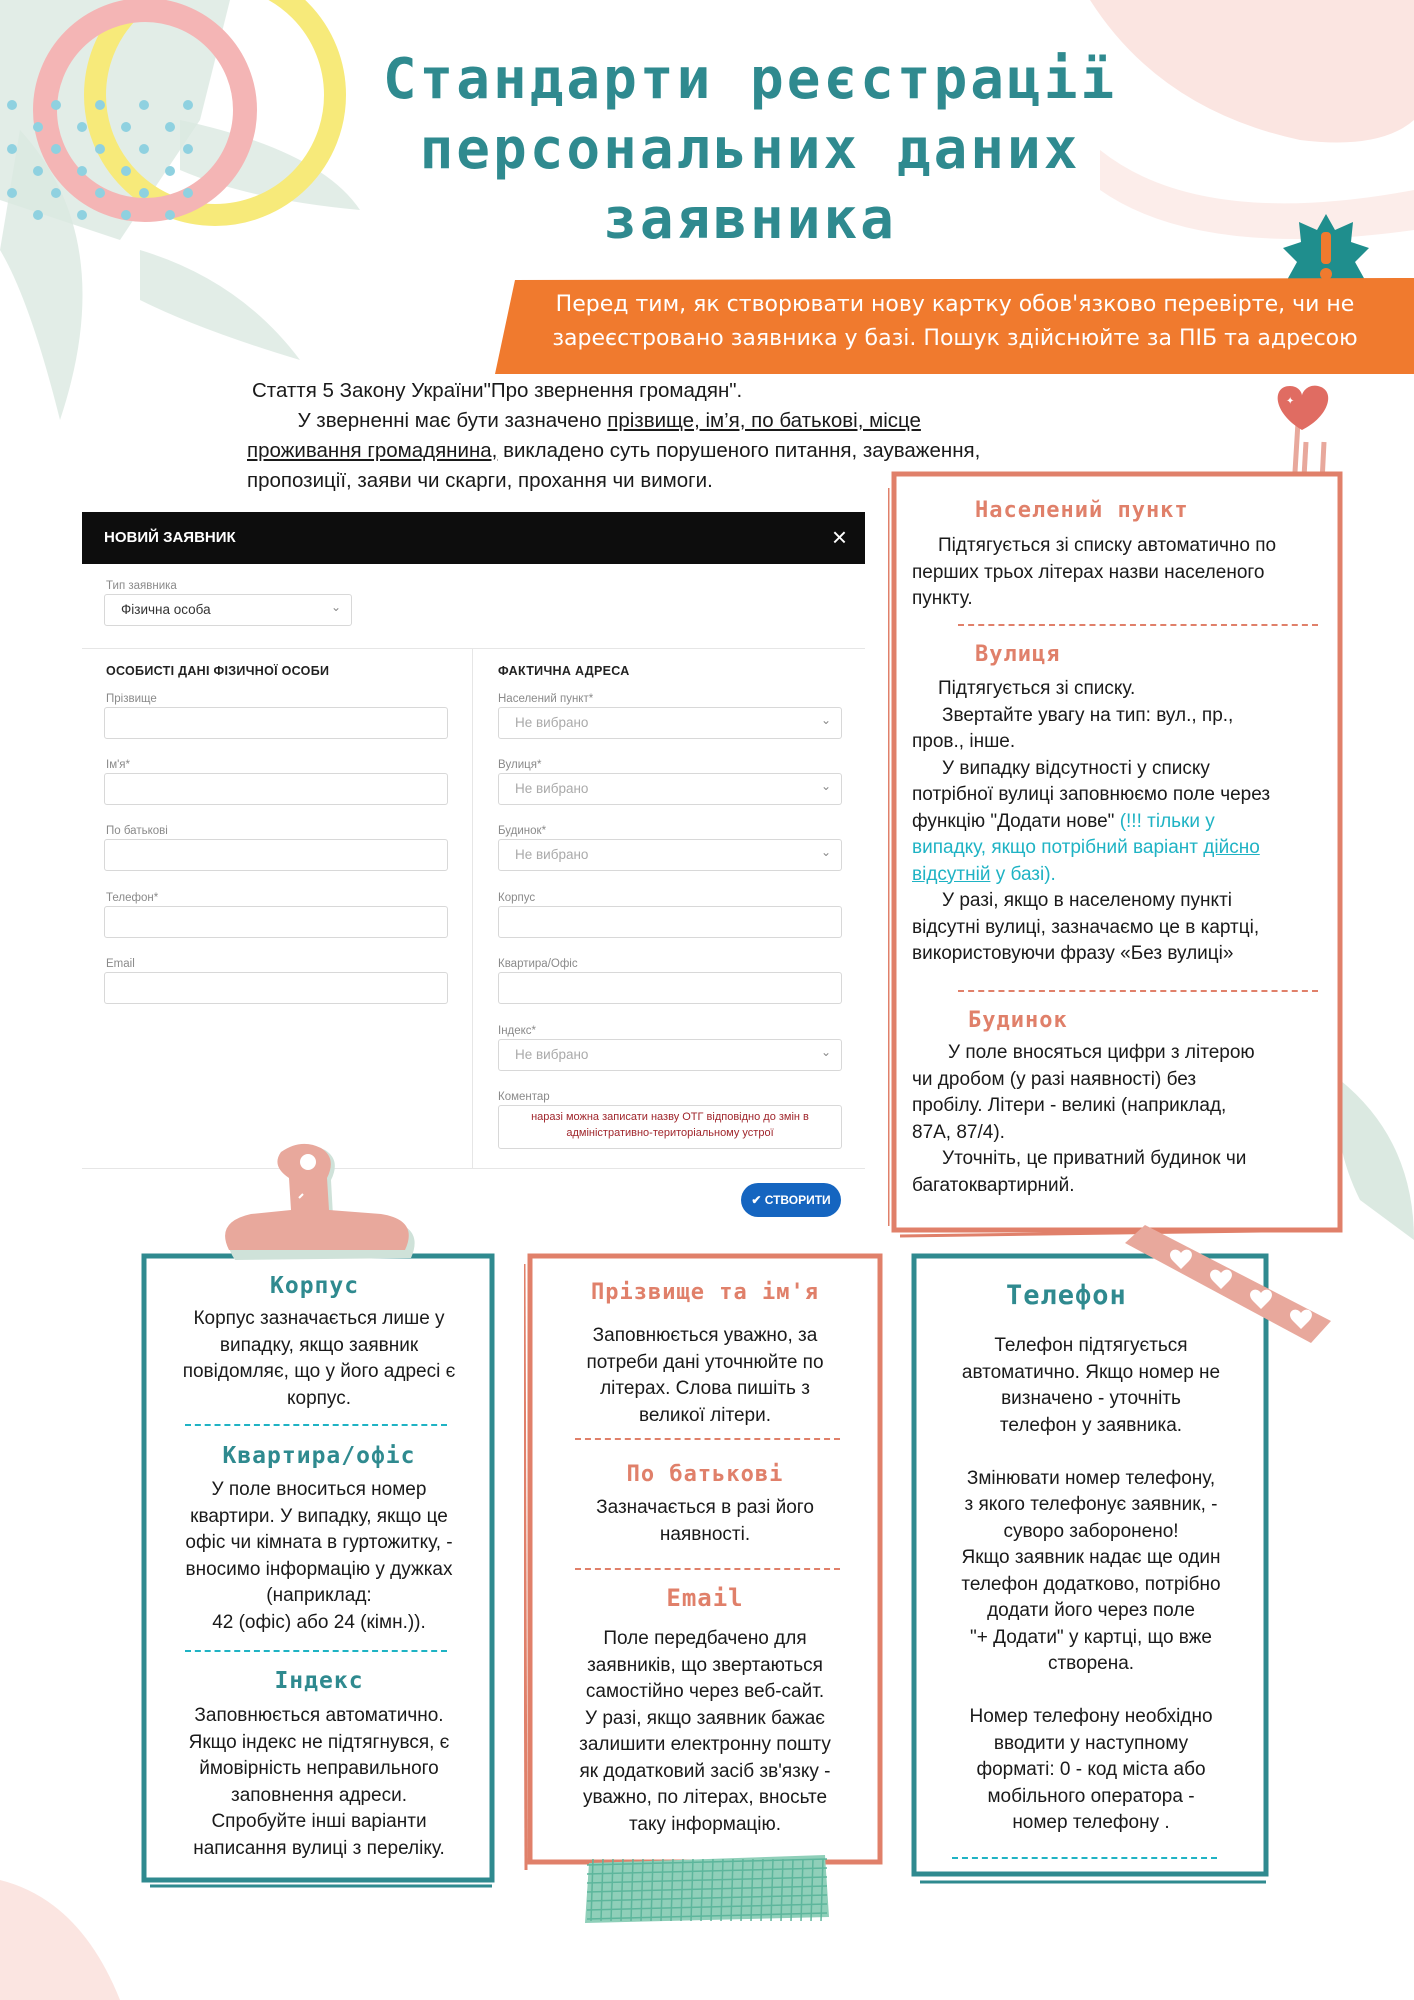 The width and height of the screenshot is (1414, 2000). What do you see at coordinates (319, 1622) in the screenshot?
I see `text-line: 42 (офіс) або 24 (кімн.)).` at bounding box center [319, 1622].